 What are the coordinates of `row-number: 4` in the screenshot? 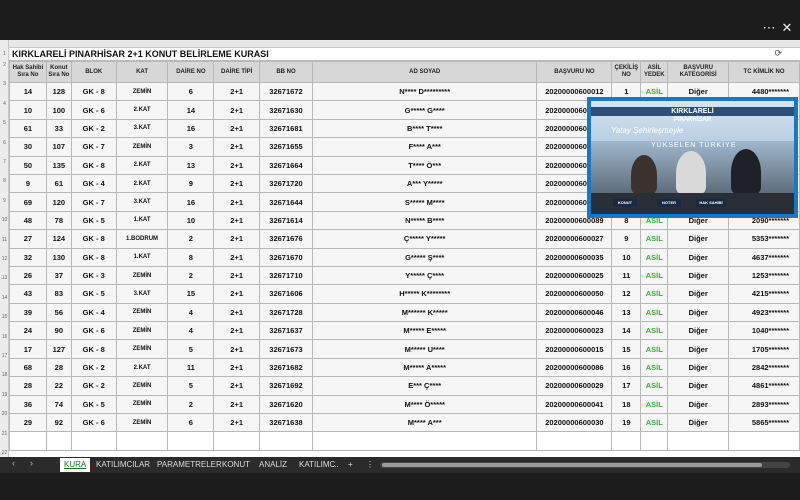 It's located at (4, 104).